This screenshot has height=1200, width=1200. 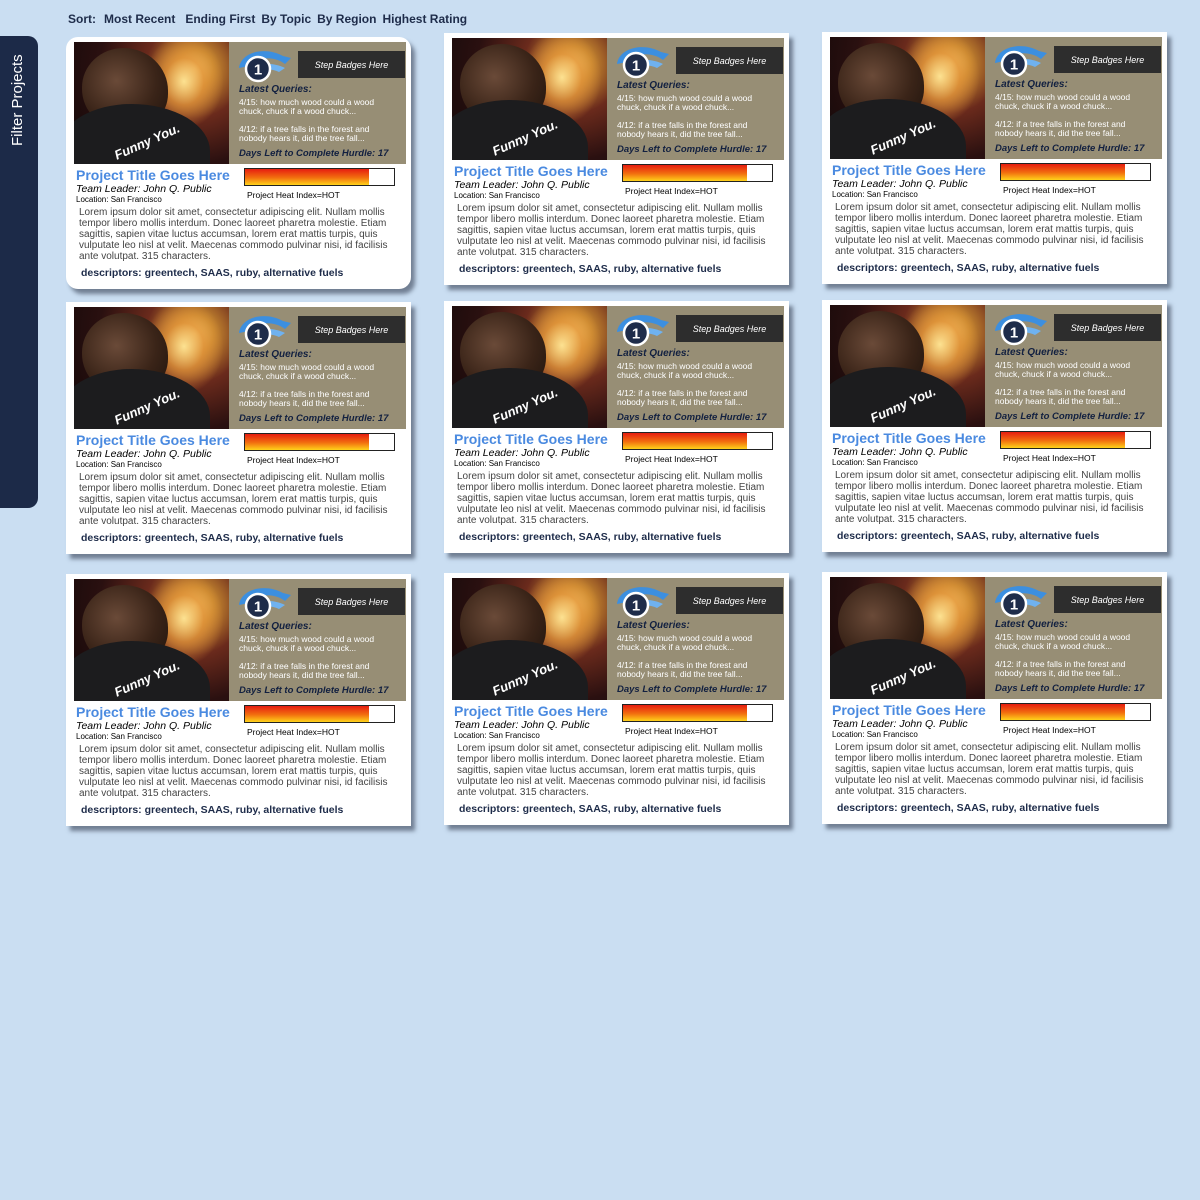 I want to click on sort-highest-rating: Highest Rating, so click(x=424, y=19).